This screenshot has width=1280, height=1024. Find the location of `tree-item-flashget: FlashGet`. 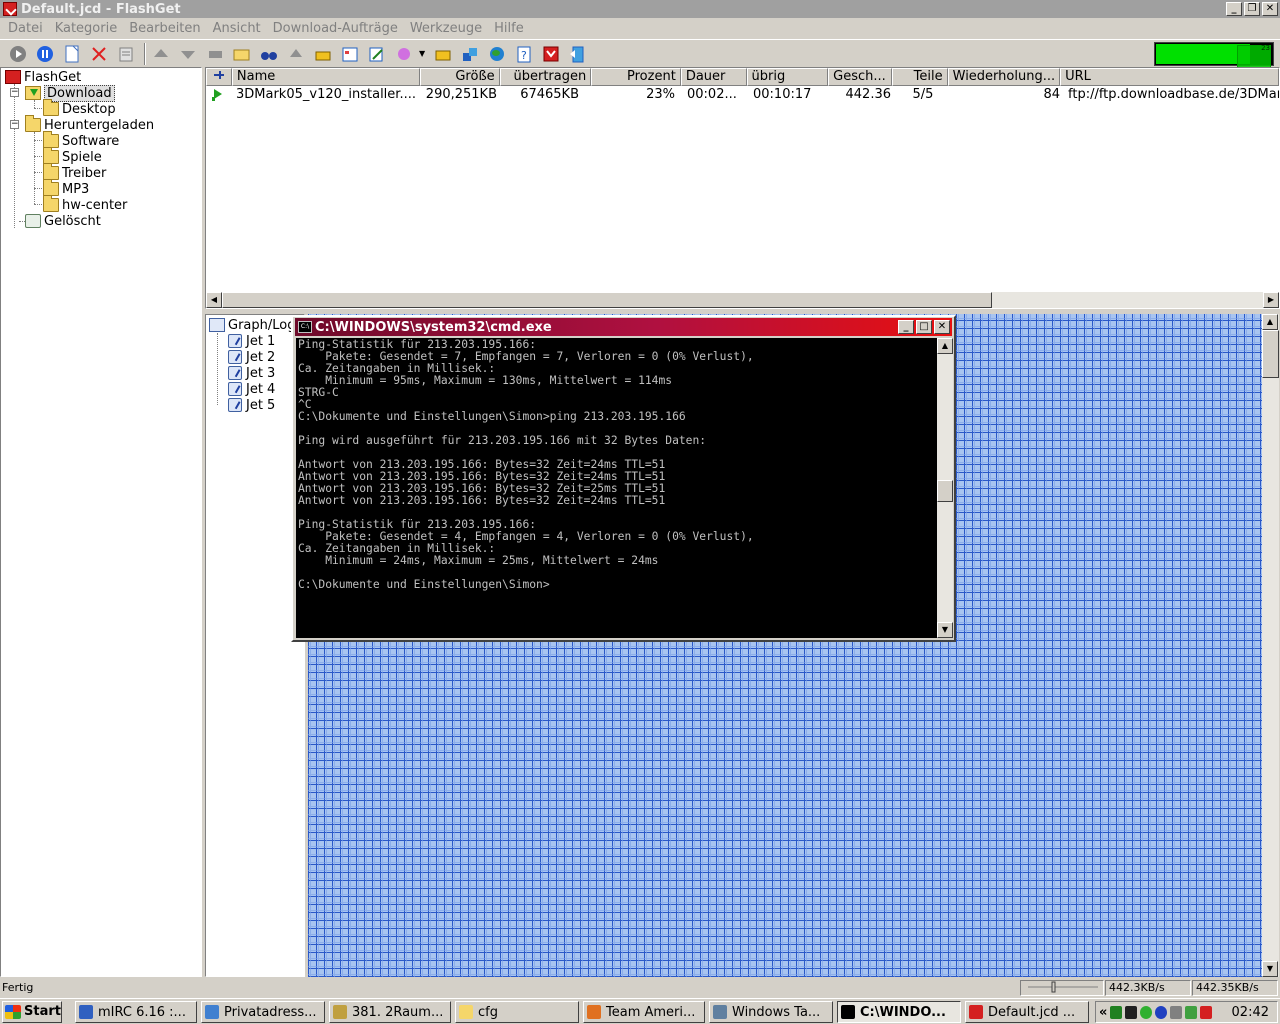

tree-item-flashget: FlashGet is located at coordinates (43, 77).